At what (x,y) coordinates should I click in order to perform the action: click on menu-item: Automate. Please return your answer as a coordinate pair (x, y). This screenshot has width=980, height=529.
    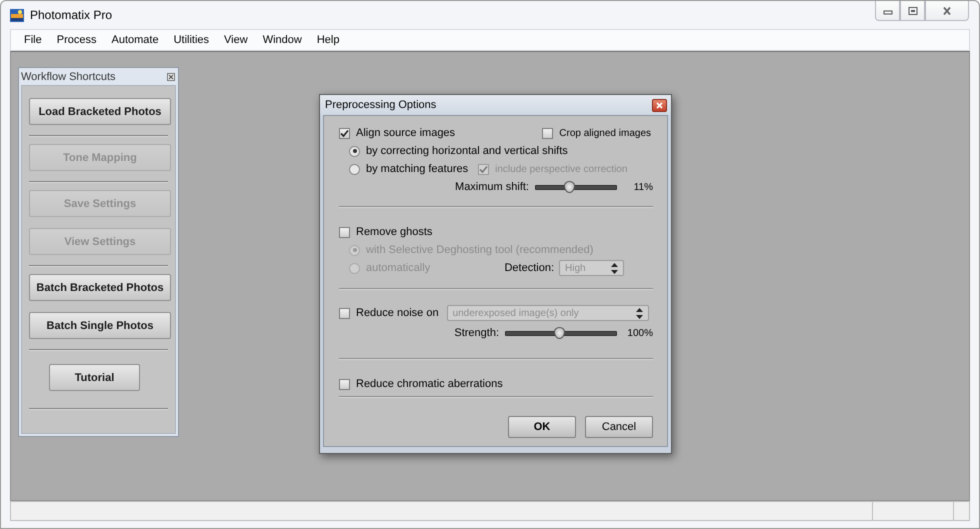
    Looking at the image, I should click on (135, 40).